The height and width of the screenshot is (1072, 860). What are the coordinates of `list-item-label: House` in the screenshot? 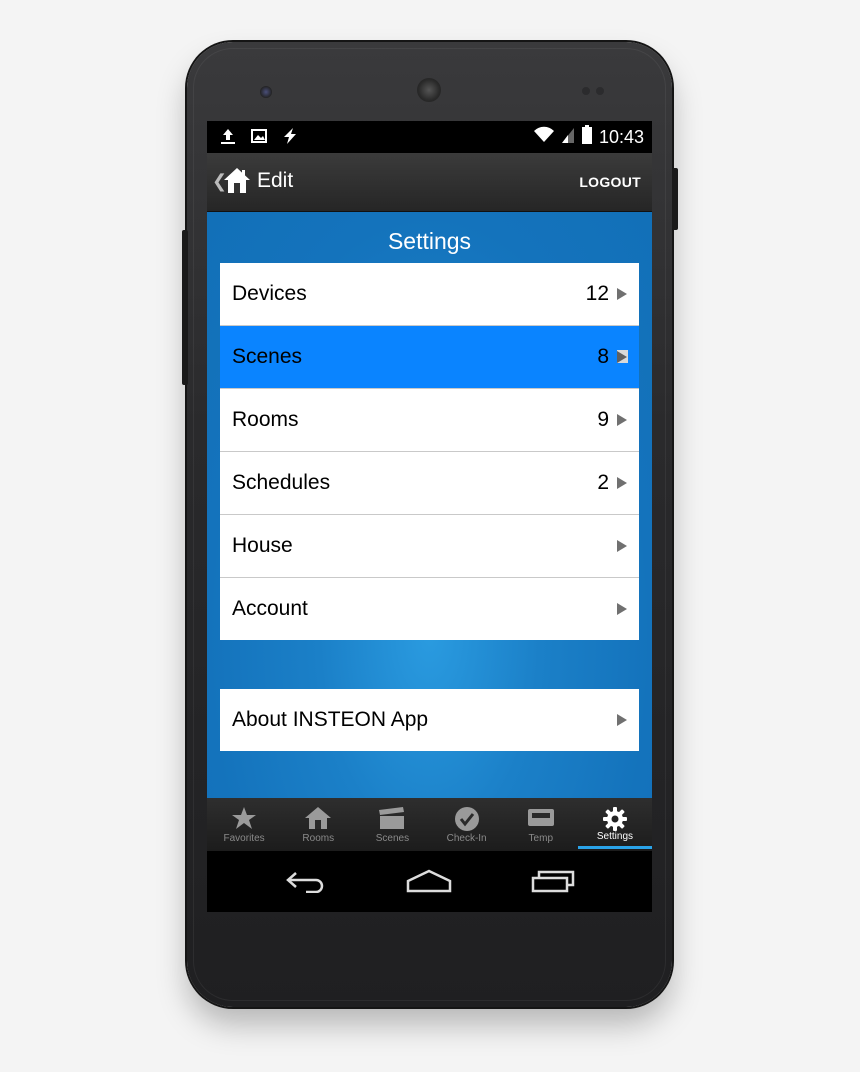 It's located at (262, 545).